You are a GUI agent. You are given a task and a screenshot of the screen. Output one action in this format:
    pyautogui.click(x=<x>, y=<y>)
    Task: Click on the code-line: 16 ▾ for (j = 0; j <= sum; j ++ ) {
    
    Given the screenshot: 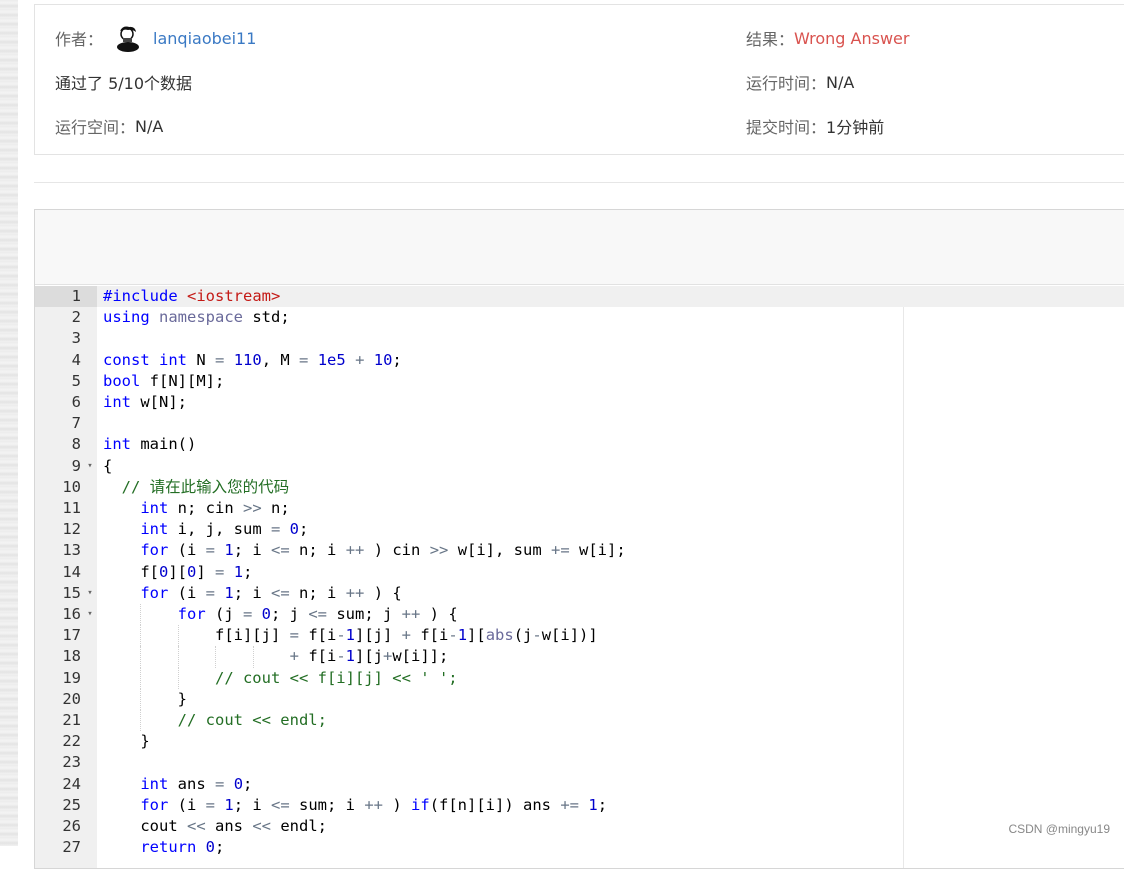 What is the action you would take?
    pyautogui.click(x=579, y=615)
    